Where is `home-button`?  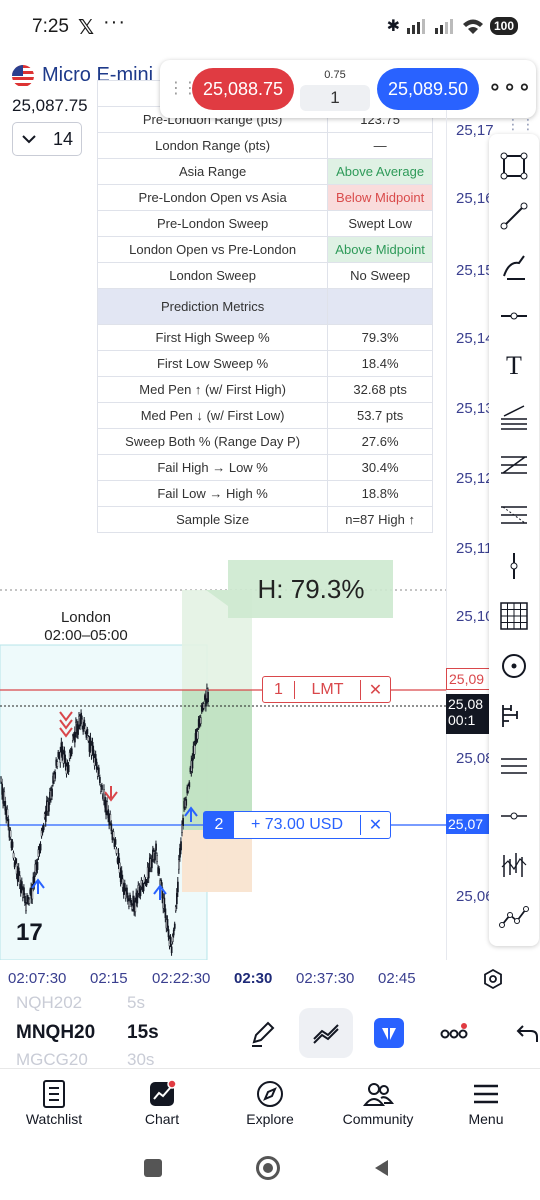 home-button is located at coordinates (268, 1168).